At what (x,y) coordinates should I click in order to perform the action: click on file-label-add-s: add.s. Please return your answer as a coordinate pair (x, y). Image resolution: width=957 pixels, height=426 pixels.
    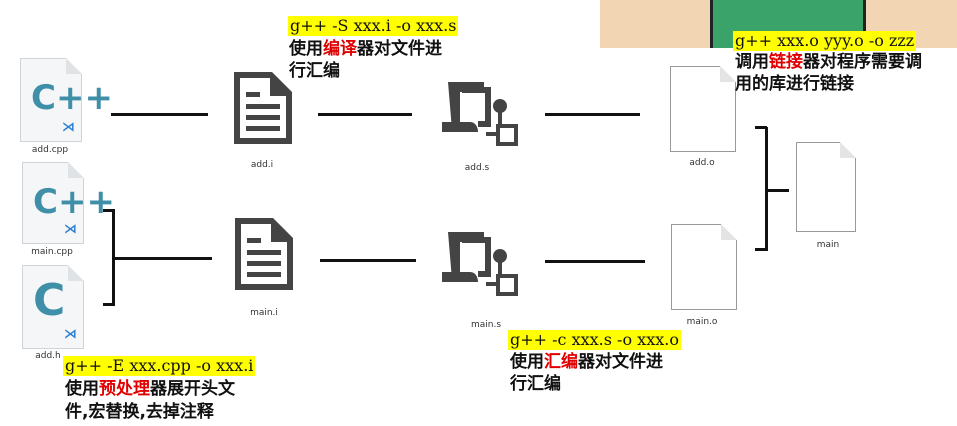
    Looking at the image, I should click on (477, 168).